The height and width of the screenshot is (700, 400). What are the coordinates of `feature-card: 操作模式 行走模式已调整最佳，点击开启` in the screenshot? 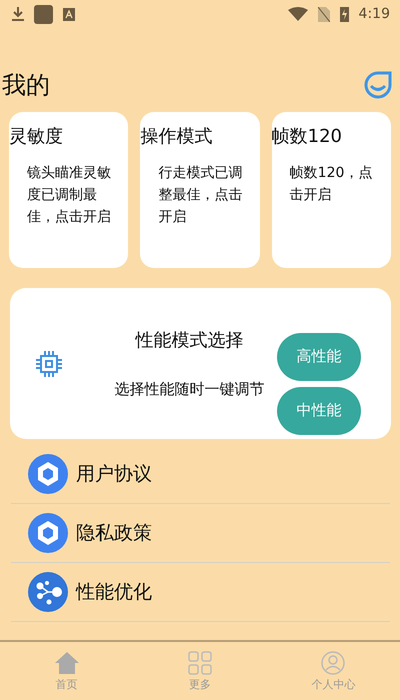 It's located at (200, 190).